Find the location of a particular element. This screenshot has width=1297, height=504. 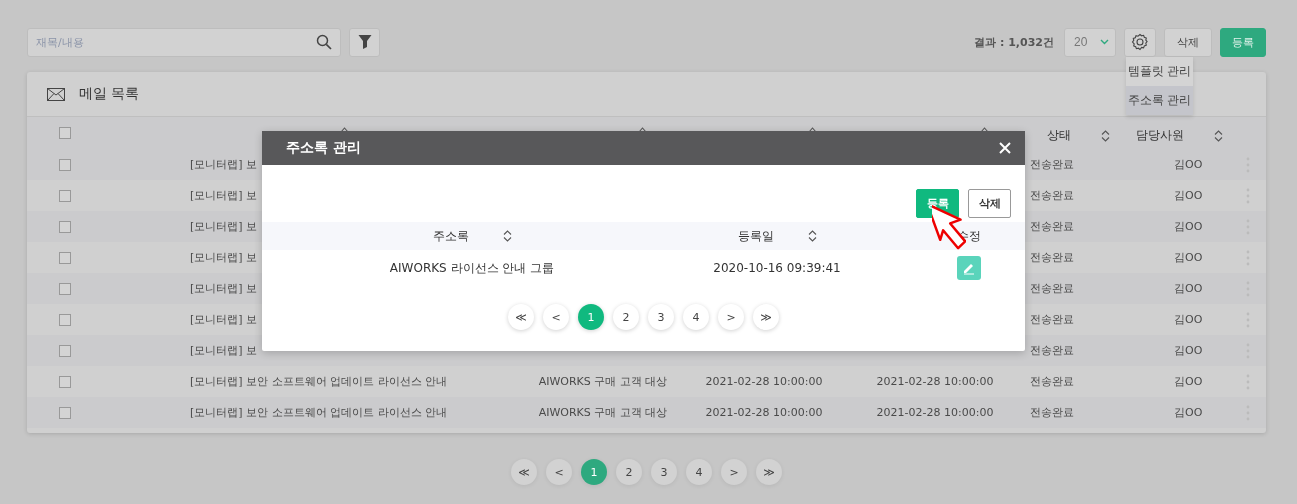

table-cell: 2020-10-16 09:39:41 is located at coordinates (777, 268).